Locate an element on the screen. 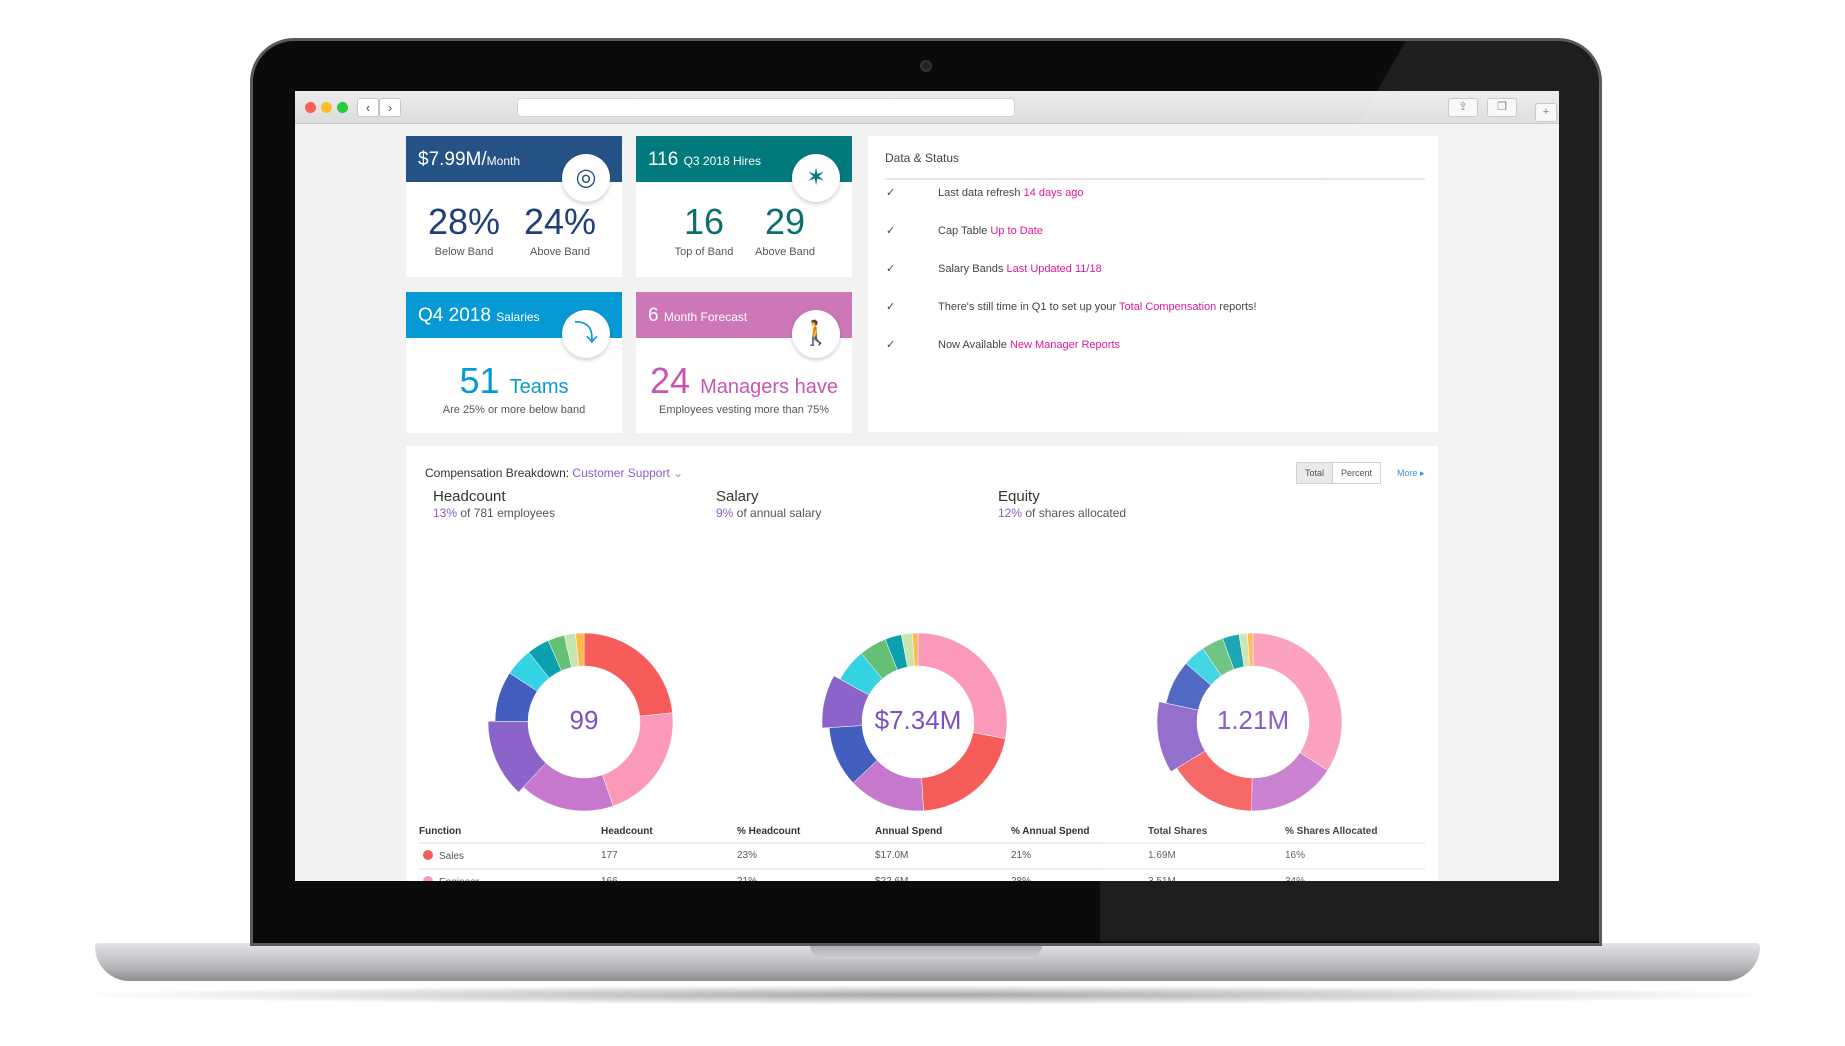 Image resolution: width=1845 pixels, height=1046 pixels. donut-center-value: 1.21M is located at coordinates (1253, 720).